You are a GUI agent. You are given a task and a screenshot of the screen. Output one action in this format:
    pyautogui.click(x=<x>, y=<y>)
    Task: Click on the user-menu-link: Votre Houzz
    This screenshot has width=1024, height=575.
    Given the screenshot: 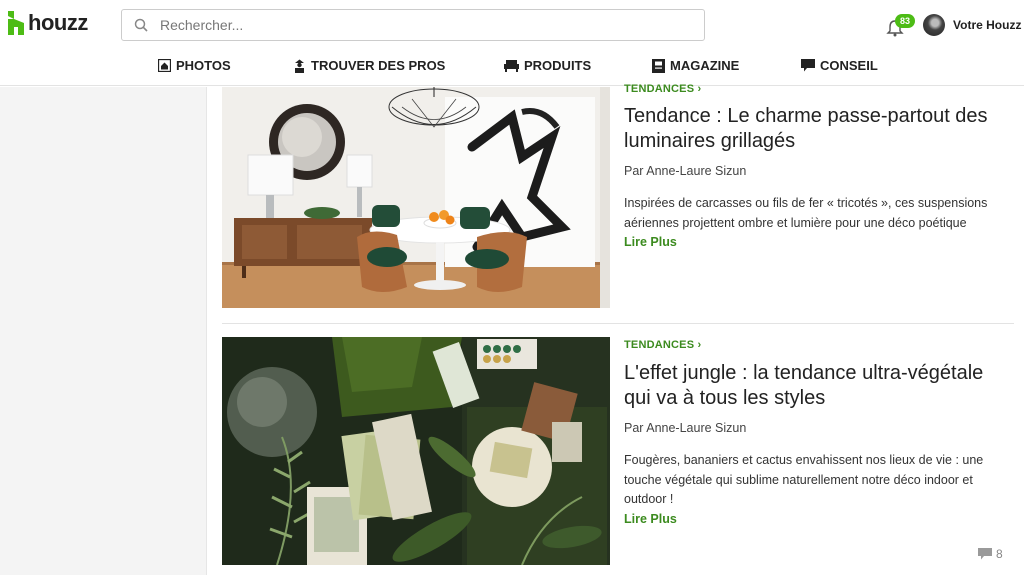 What is the action you would take?
    pyautogui.click(x=987, y=25)
    